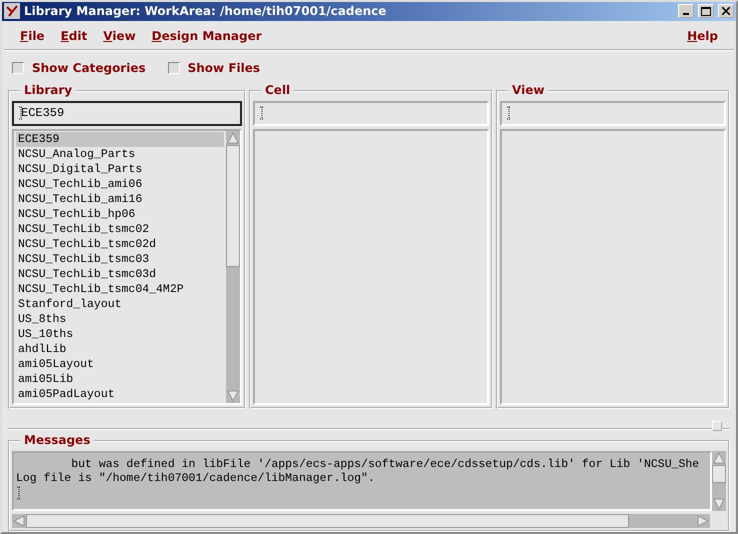 The width and height of the screenshot is (738, 534). I want to click on library-item: Stanford_layout, so click(120, 304).